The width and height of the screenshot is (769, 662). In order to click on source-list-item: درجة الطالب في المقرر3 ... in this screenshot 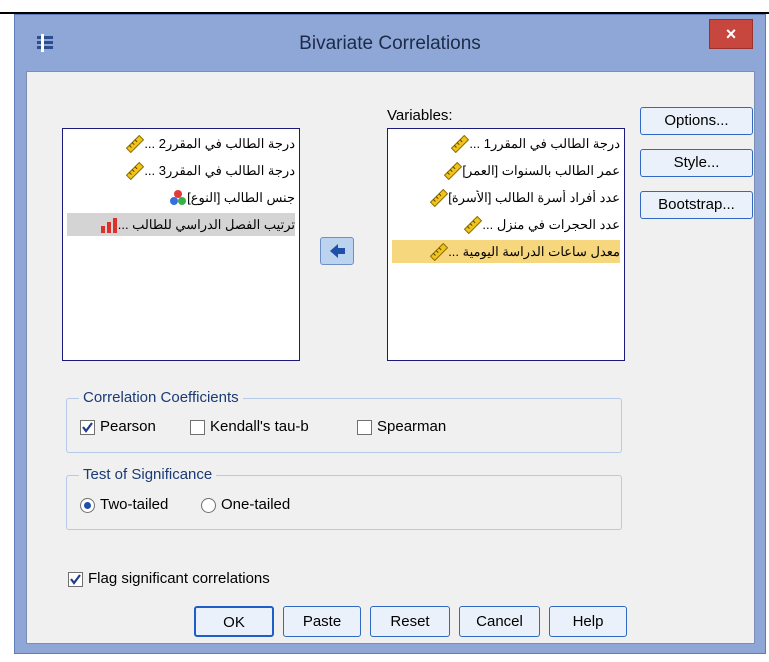, I will do `click(181, 170)`.